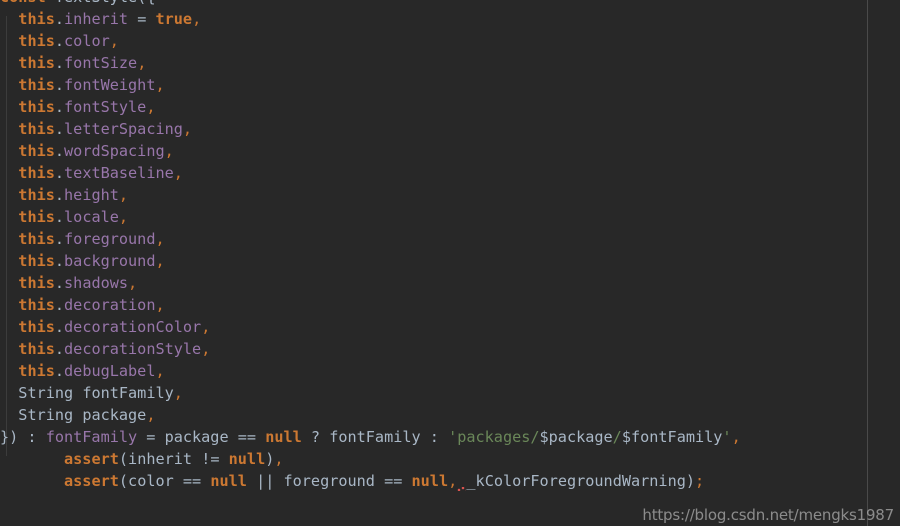  What do you see at coordinates (450, 151) in the screenshot?
I see `code-line: this.wordSpacing,` at bounding box center [450, 151].